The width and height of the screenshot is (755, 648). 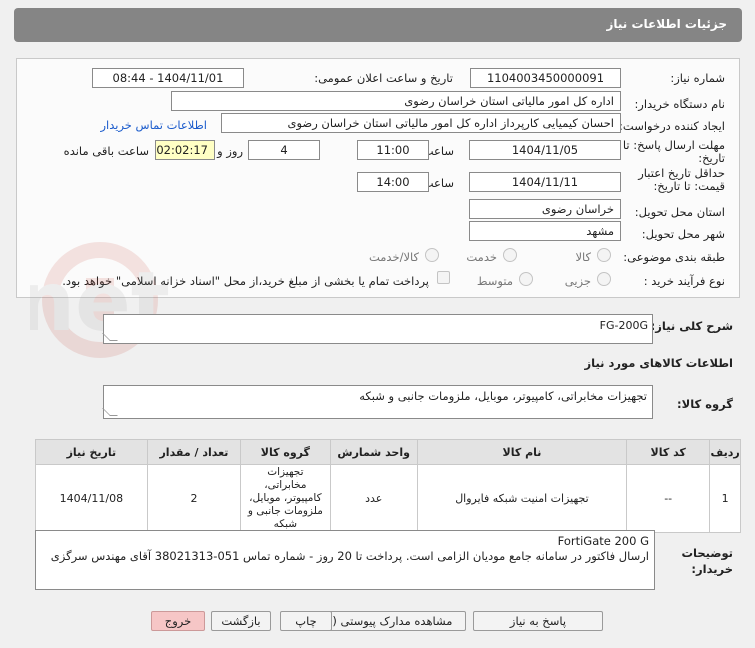 I want to click on cell-need-date: 1404/11/08, so click(x=91, y=498).